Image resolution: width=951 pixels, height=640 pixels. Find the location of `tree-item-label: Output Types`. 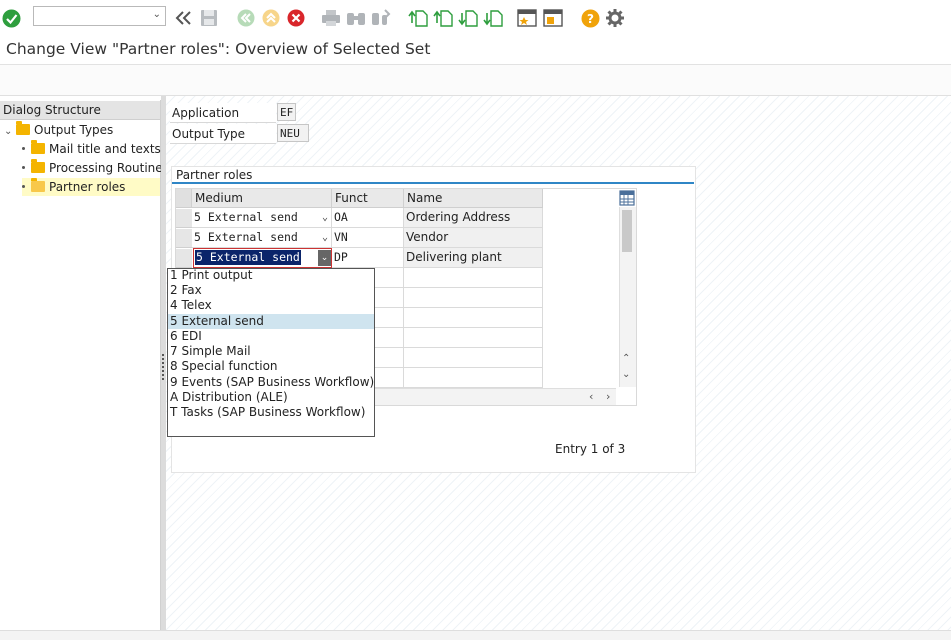

tree-item-label: Output Types is located at coordinates (74, 130).